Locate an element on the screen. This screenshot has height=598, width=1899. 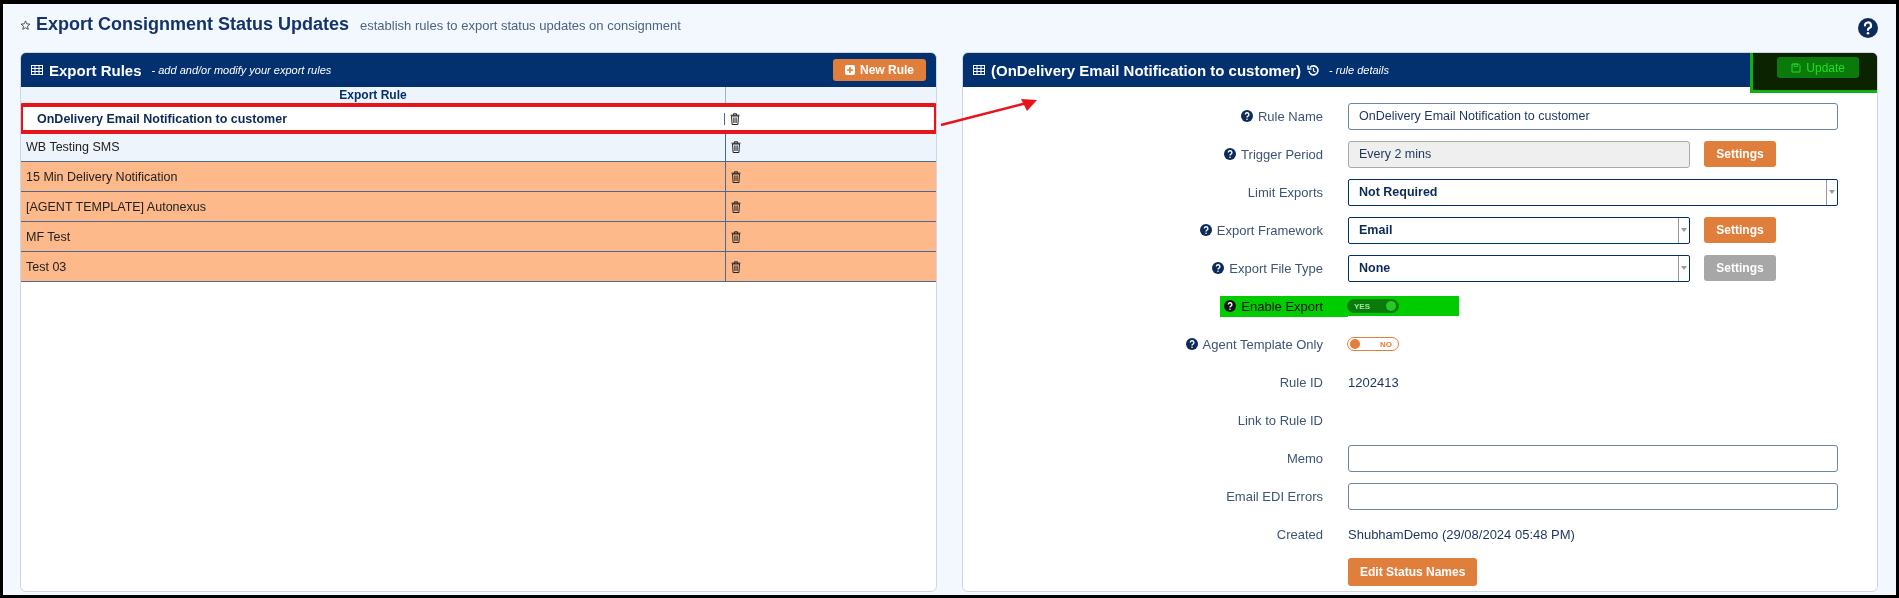
field-value: 1202413 is located at coordinates (1373, 382).